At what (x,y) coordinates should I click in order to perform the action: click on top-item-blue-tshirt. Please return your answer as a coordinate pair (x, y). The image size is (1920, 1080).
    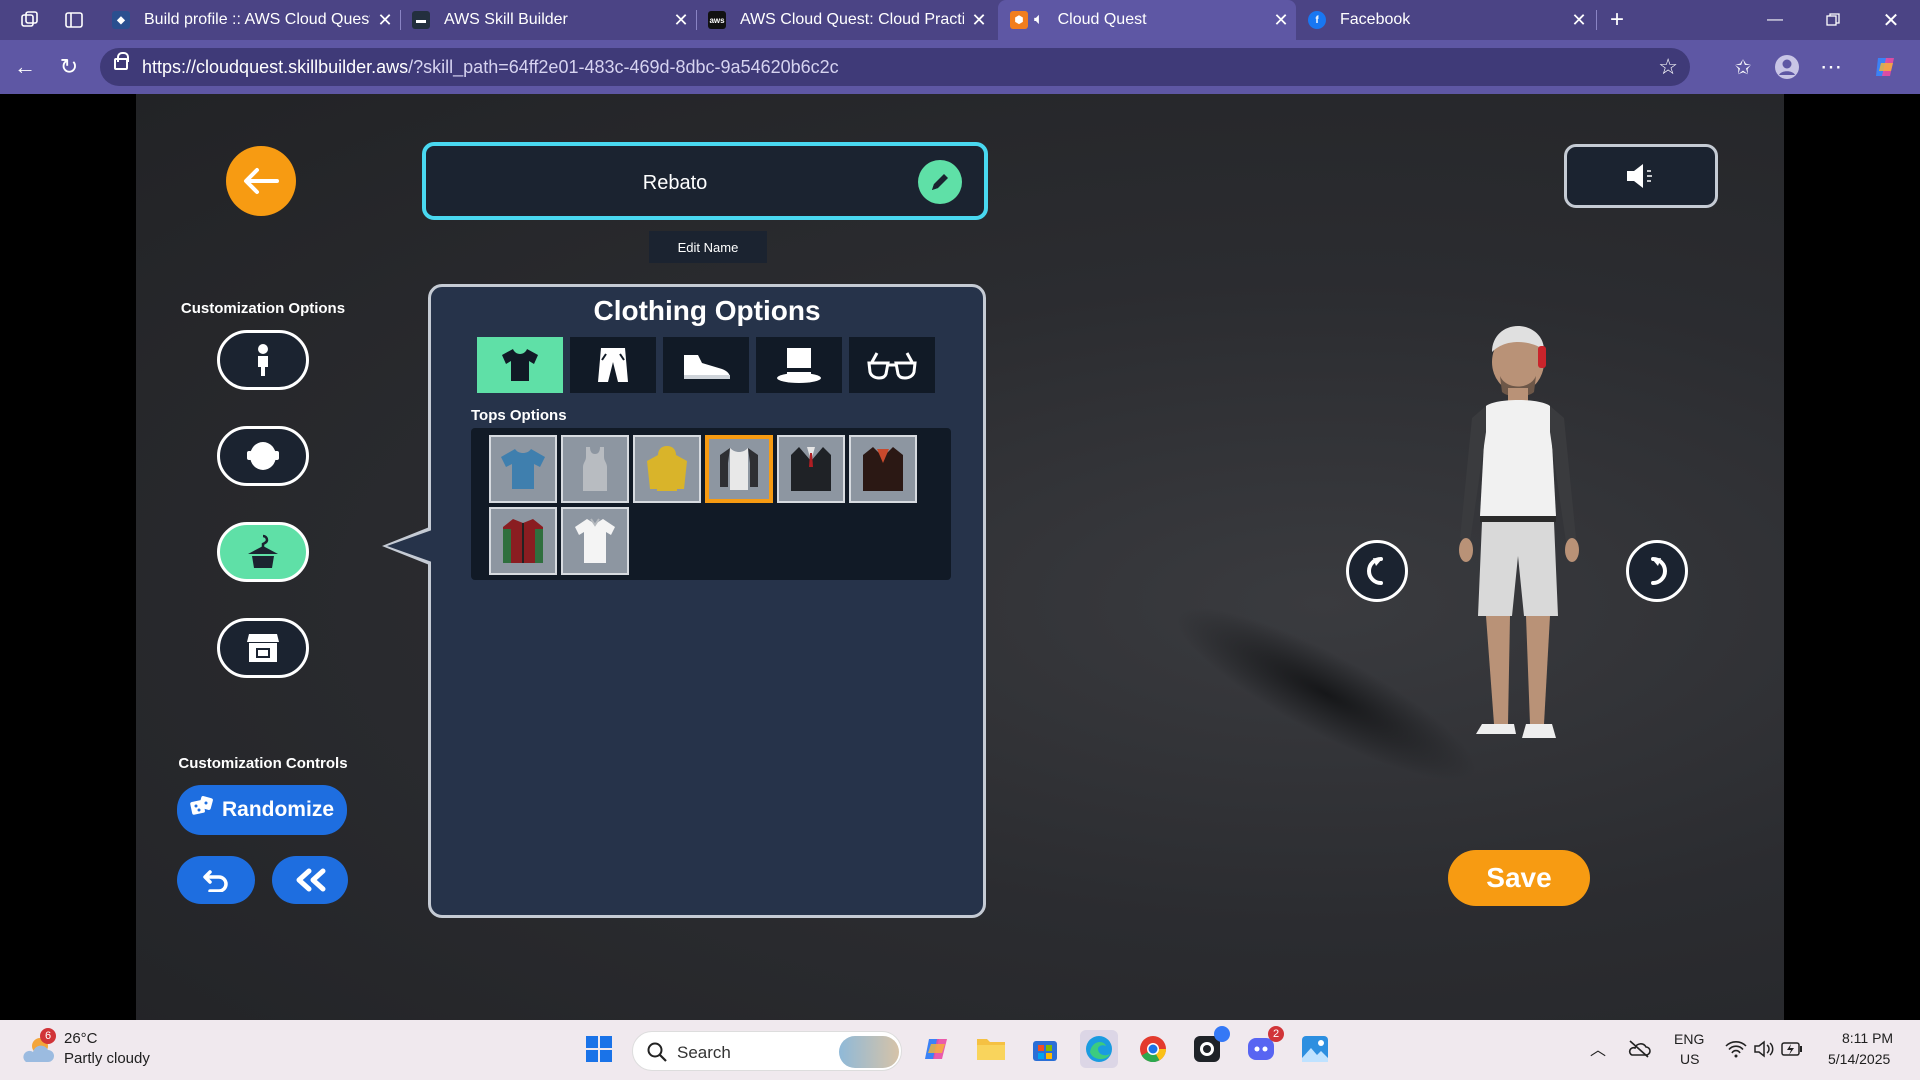
    Looking at the image, I should click on (523, 469).